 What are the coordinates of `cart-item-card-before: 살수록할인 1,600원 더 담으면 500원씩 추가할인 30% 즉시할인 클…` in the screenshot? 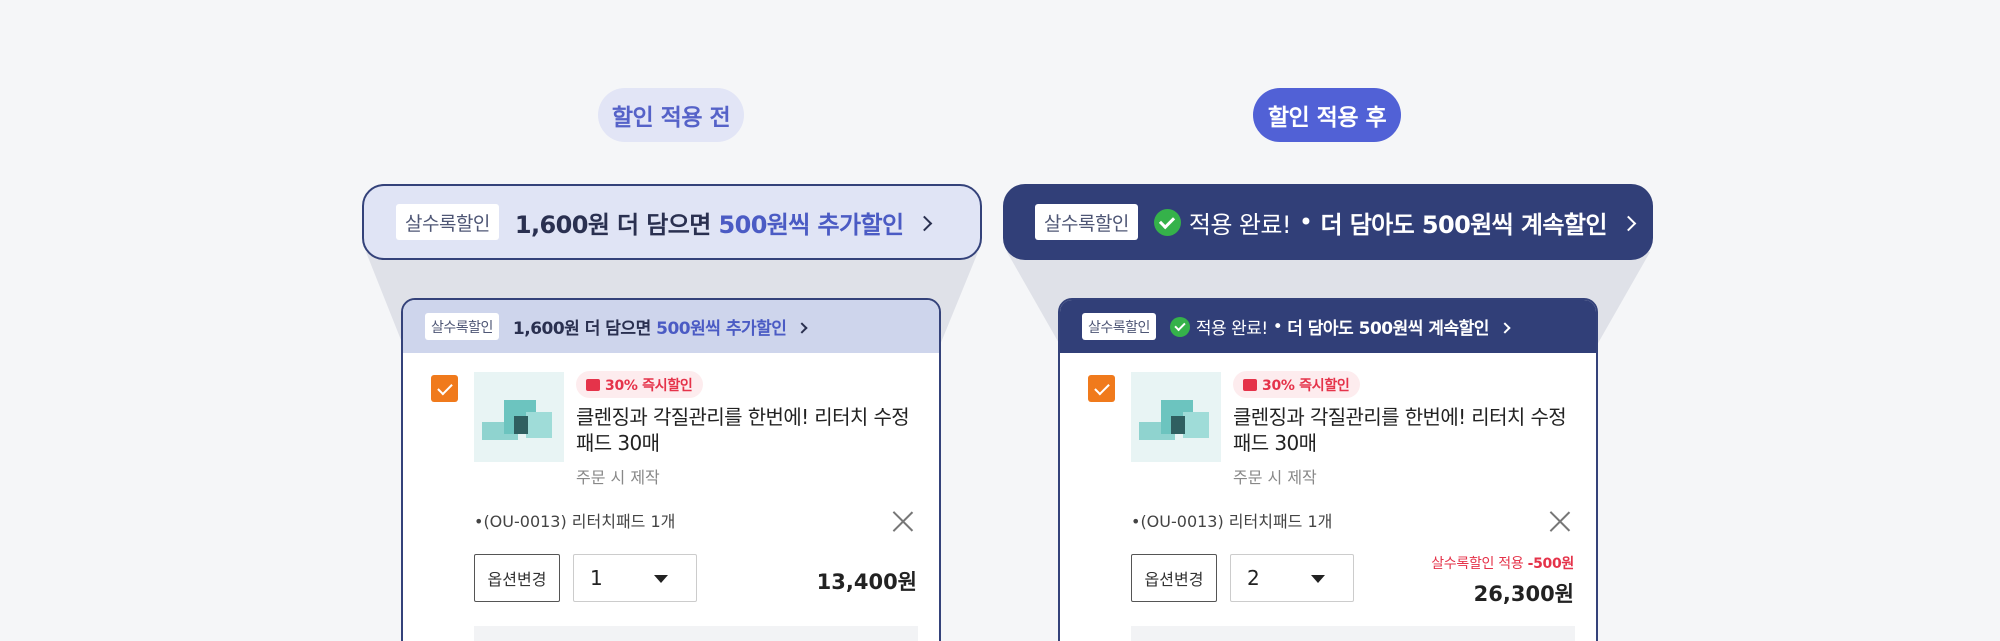 It's located at (671, 469).